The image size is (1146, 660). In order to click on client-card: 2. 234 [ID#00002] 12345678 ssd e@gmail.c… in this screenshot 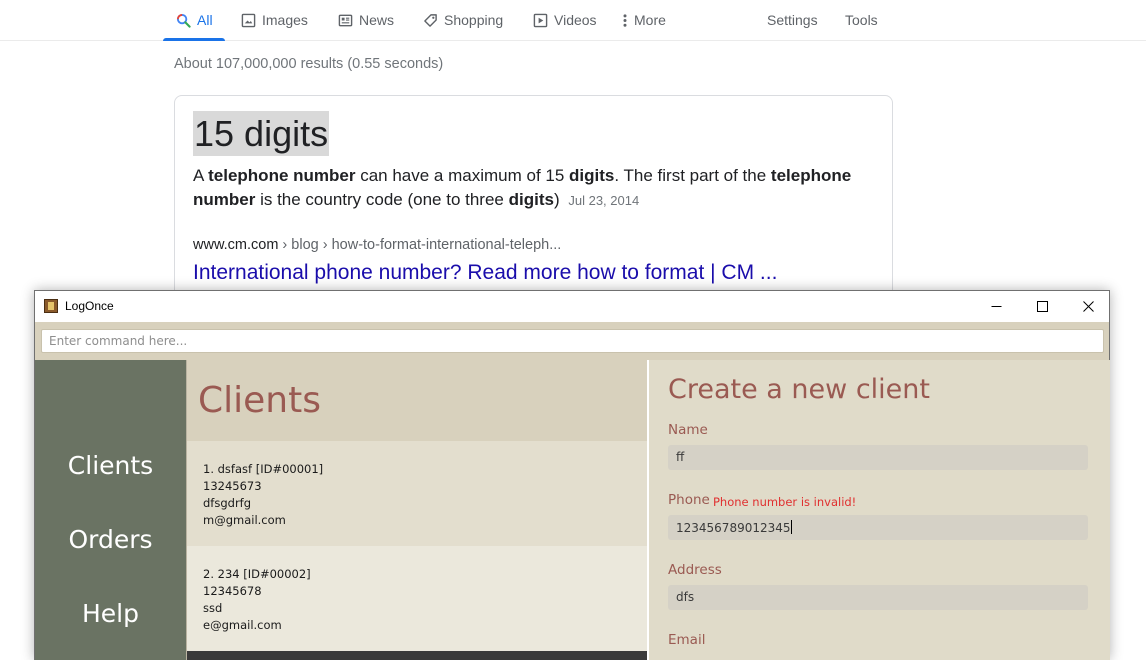, I will do `click(417, 598)`.